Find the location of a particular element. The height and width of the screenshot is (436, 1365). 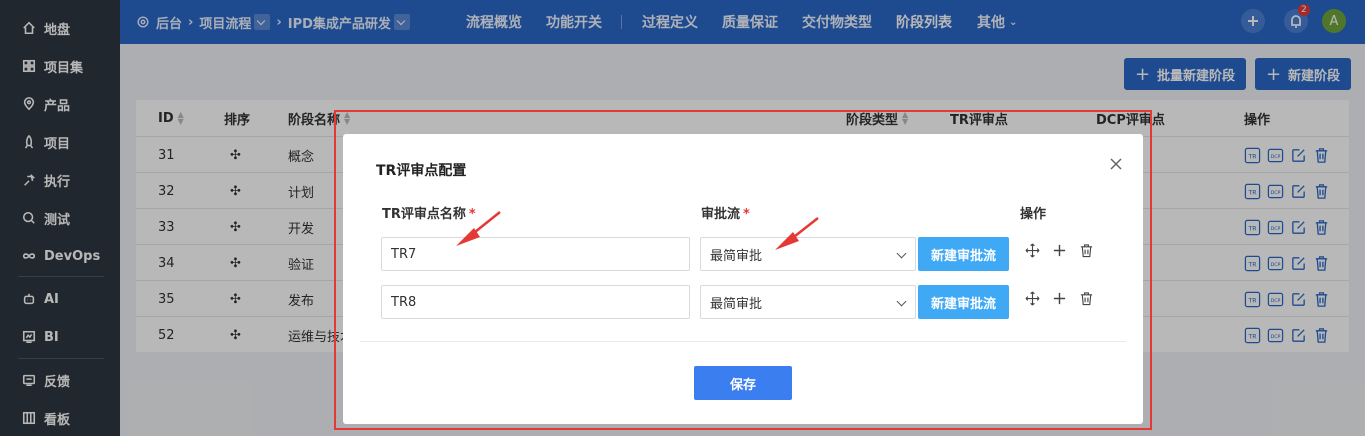

label-ops: 操作 is located at coordinates (1033, 214).